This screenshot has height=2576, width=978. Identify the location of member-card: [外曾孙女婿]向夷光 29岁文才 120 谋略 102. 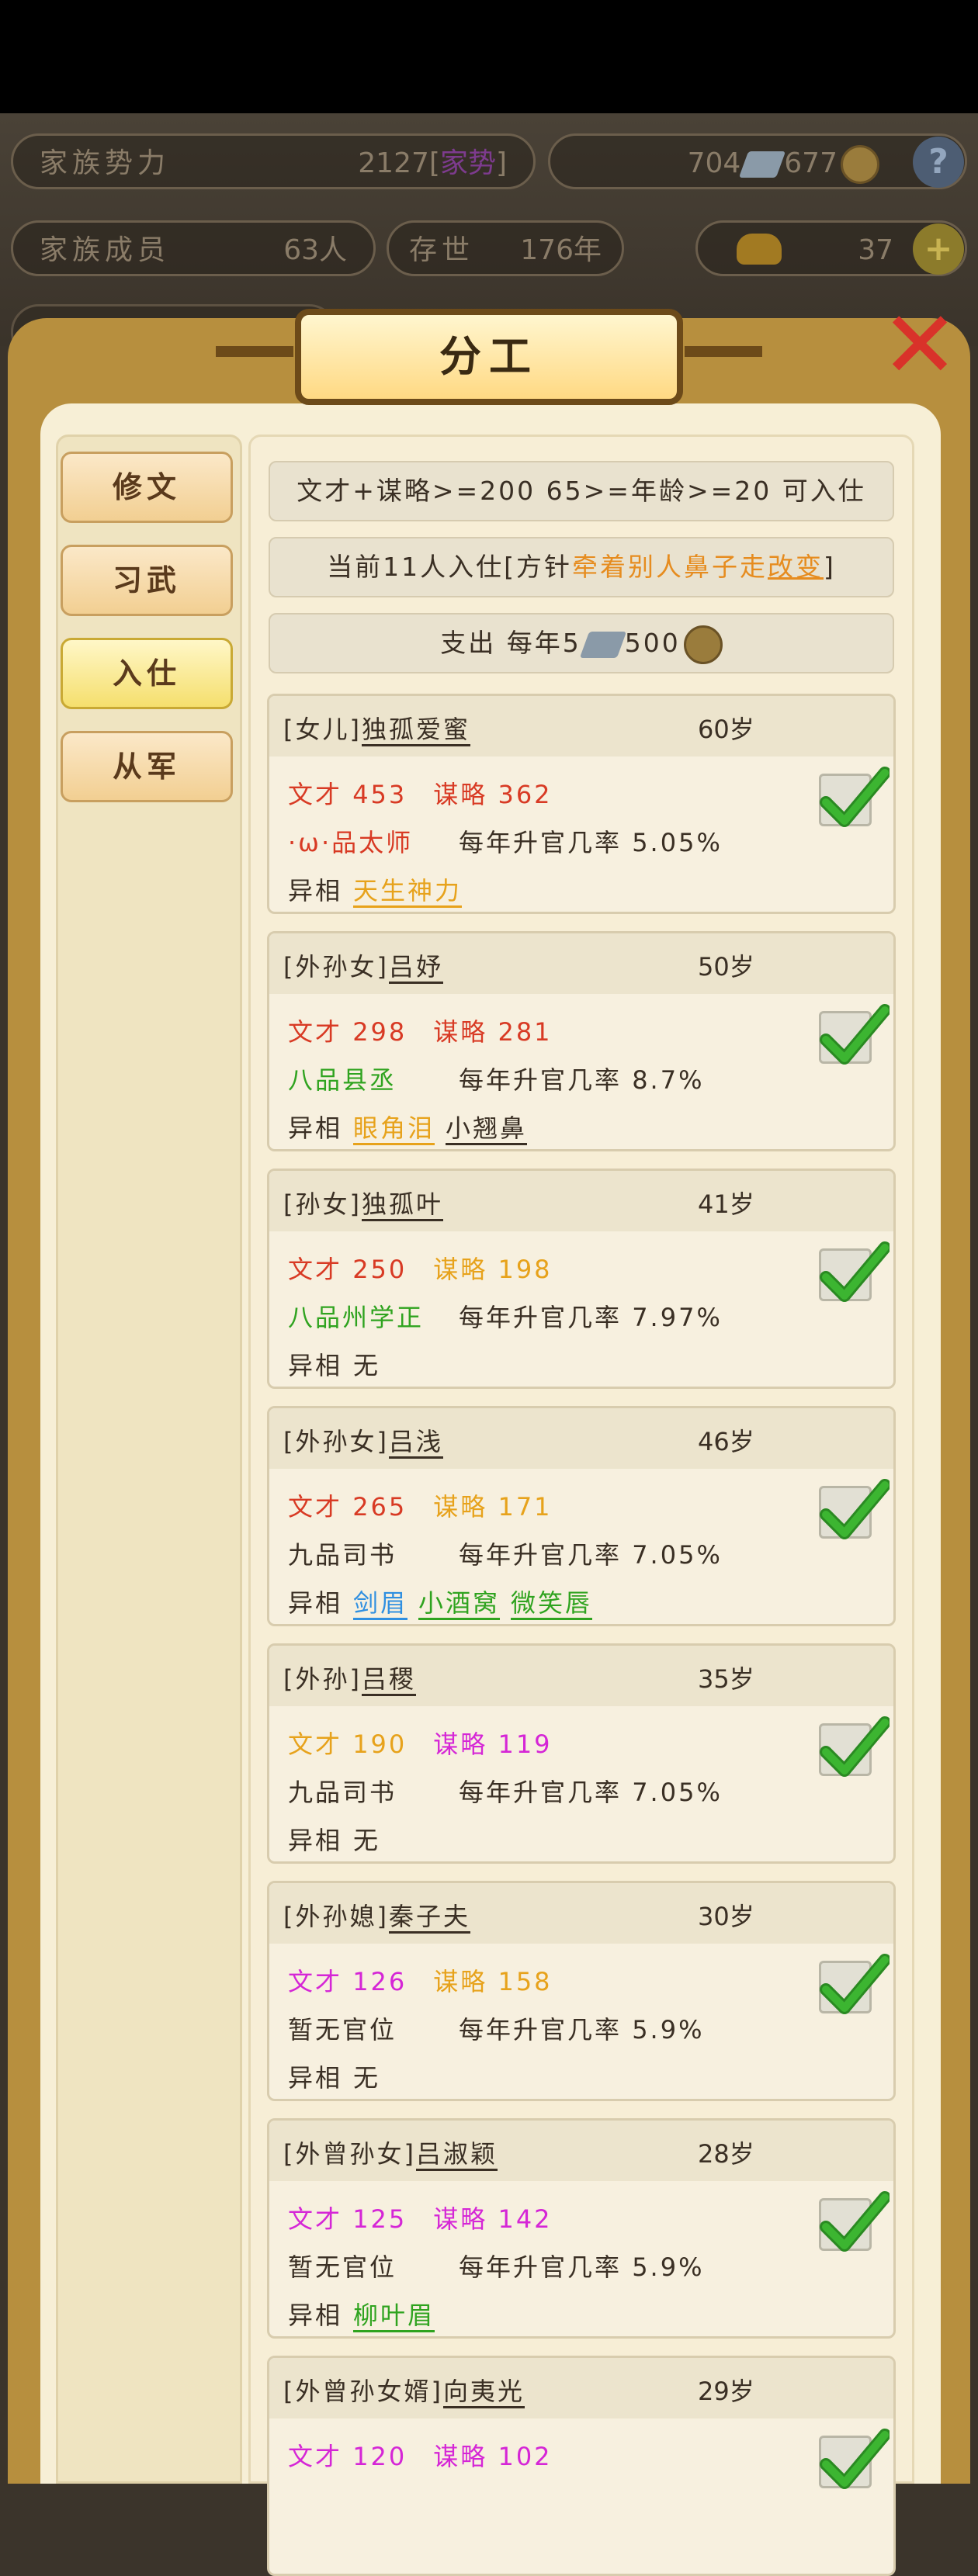
(581, 2466).